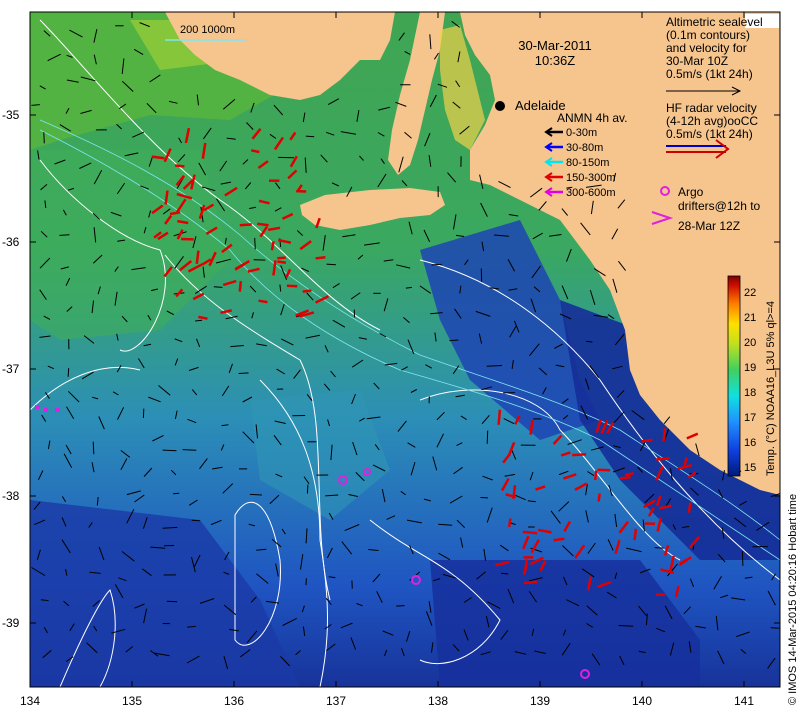  Describe the element at coordinates (11, 496) in the screenshot. I see `lat-tick-label: -38` at that location.